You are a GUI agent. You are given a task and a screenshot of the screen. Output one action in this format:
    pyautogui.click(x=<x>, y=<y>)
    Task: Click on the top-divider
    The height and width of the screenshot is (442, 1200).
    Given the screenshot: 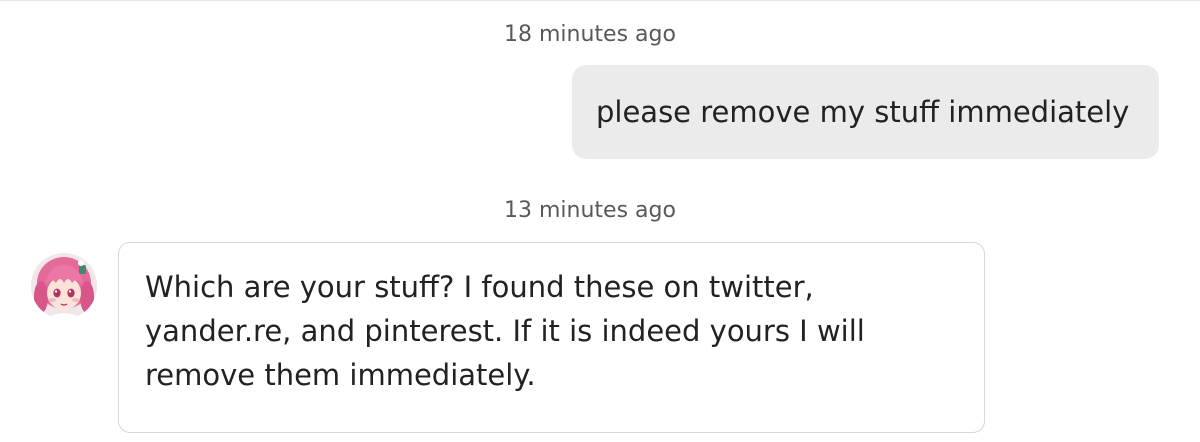 What is the action you would take?
    pyautogui.click(x=600, y=0)
    